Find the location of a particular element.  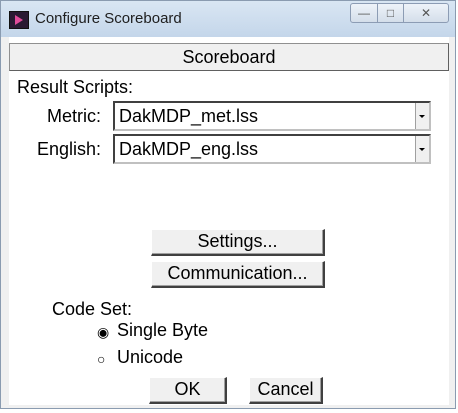

minimize-icon: — is located at coordinates (364, 13).